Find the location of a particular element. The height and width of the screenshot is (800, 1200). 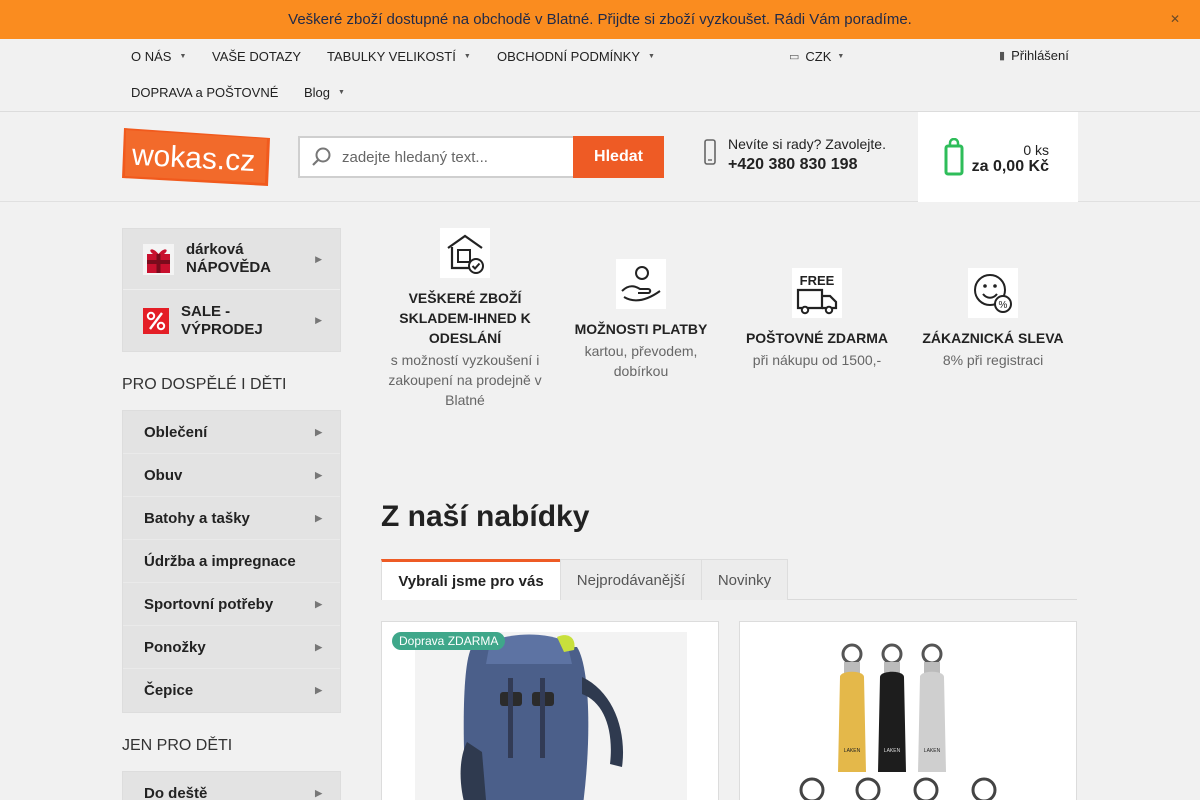

percent-icon is located at coordinates (156, 320).